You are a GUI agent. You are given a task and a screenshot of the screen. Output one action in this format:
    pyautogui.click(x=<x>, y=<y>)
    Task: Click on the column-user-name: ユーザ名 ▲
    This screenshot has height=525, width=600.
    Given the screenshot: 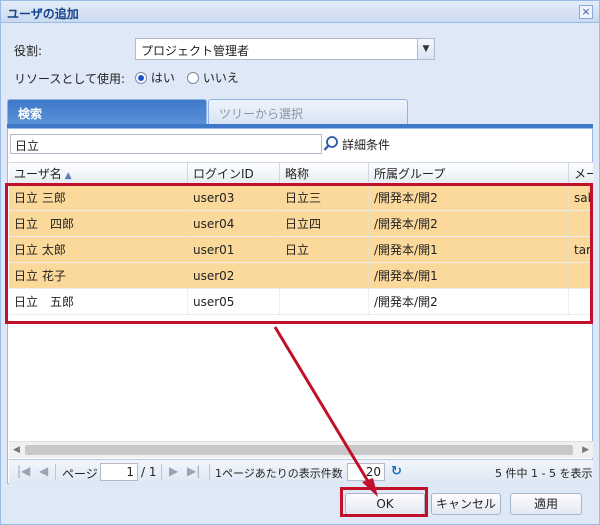 What is the action you would take?
    pyautogui.click(x=98, y=174)
    